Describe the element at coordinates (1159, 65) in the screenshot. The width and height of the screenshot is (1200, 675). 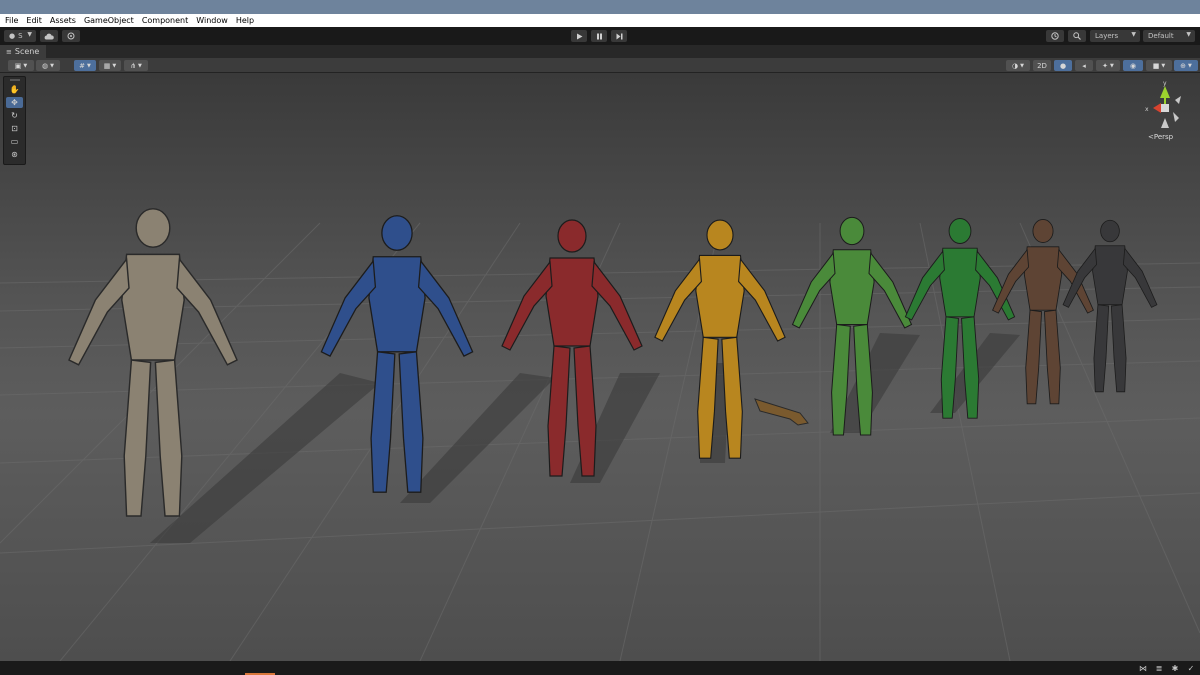
I see `camera-settings-button: ■ ▼` at that location.